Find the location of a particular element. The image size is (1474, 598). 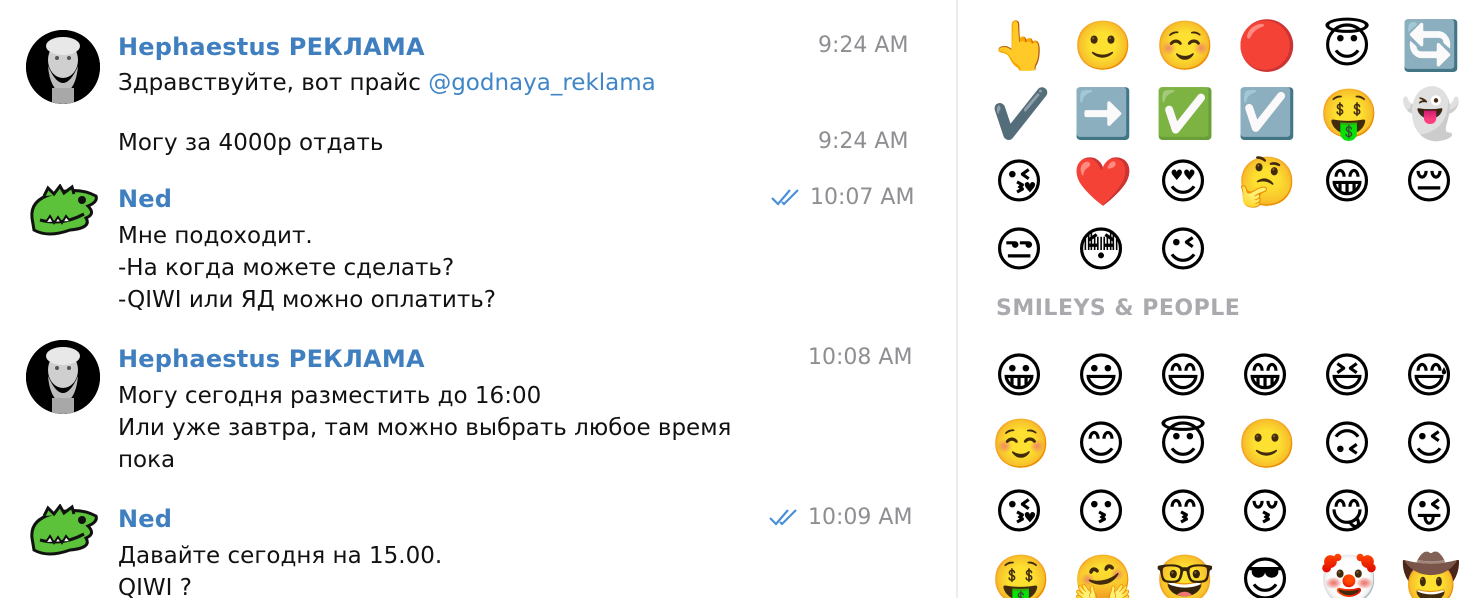

message-time: 10:09 AM is located at coordinates (860, 517).